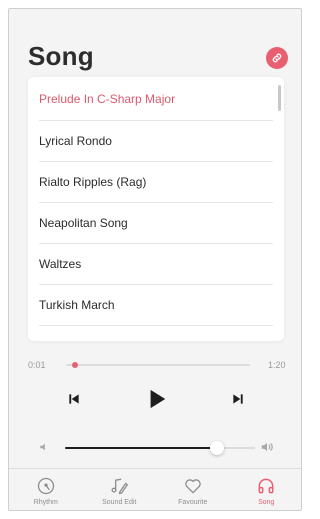  Describe the element at coordinates (141, 448) in the screenshot. I see `volume-fill` at that location.